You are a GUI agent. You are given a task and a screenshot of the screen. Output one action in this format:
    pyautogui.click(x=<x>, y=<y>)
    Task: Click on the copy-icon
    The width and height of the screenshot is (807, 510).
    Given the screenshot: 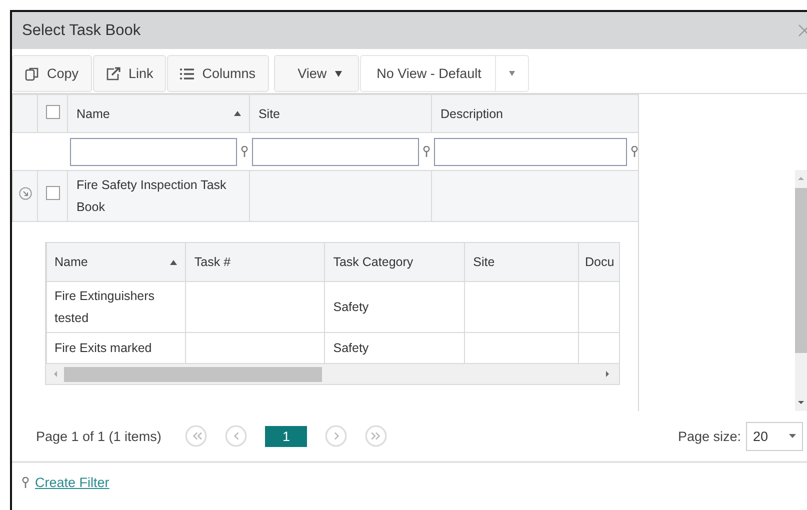 What is the action you would take?
    pyautogui.click(x=32, y=73)
    